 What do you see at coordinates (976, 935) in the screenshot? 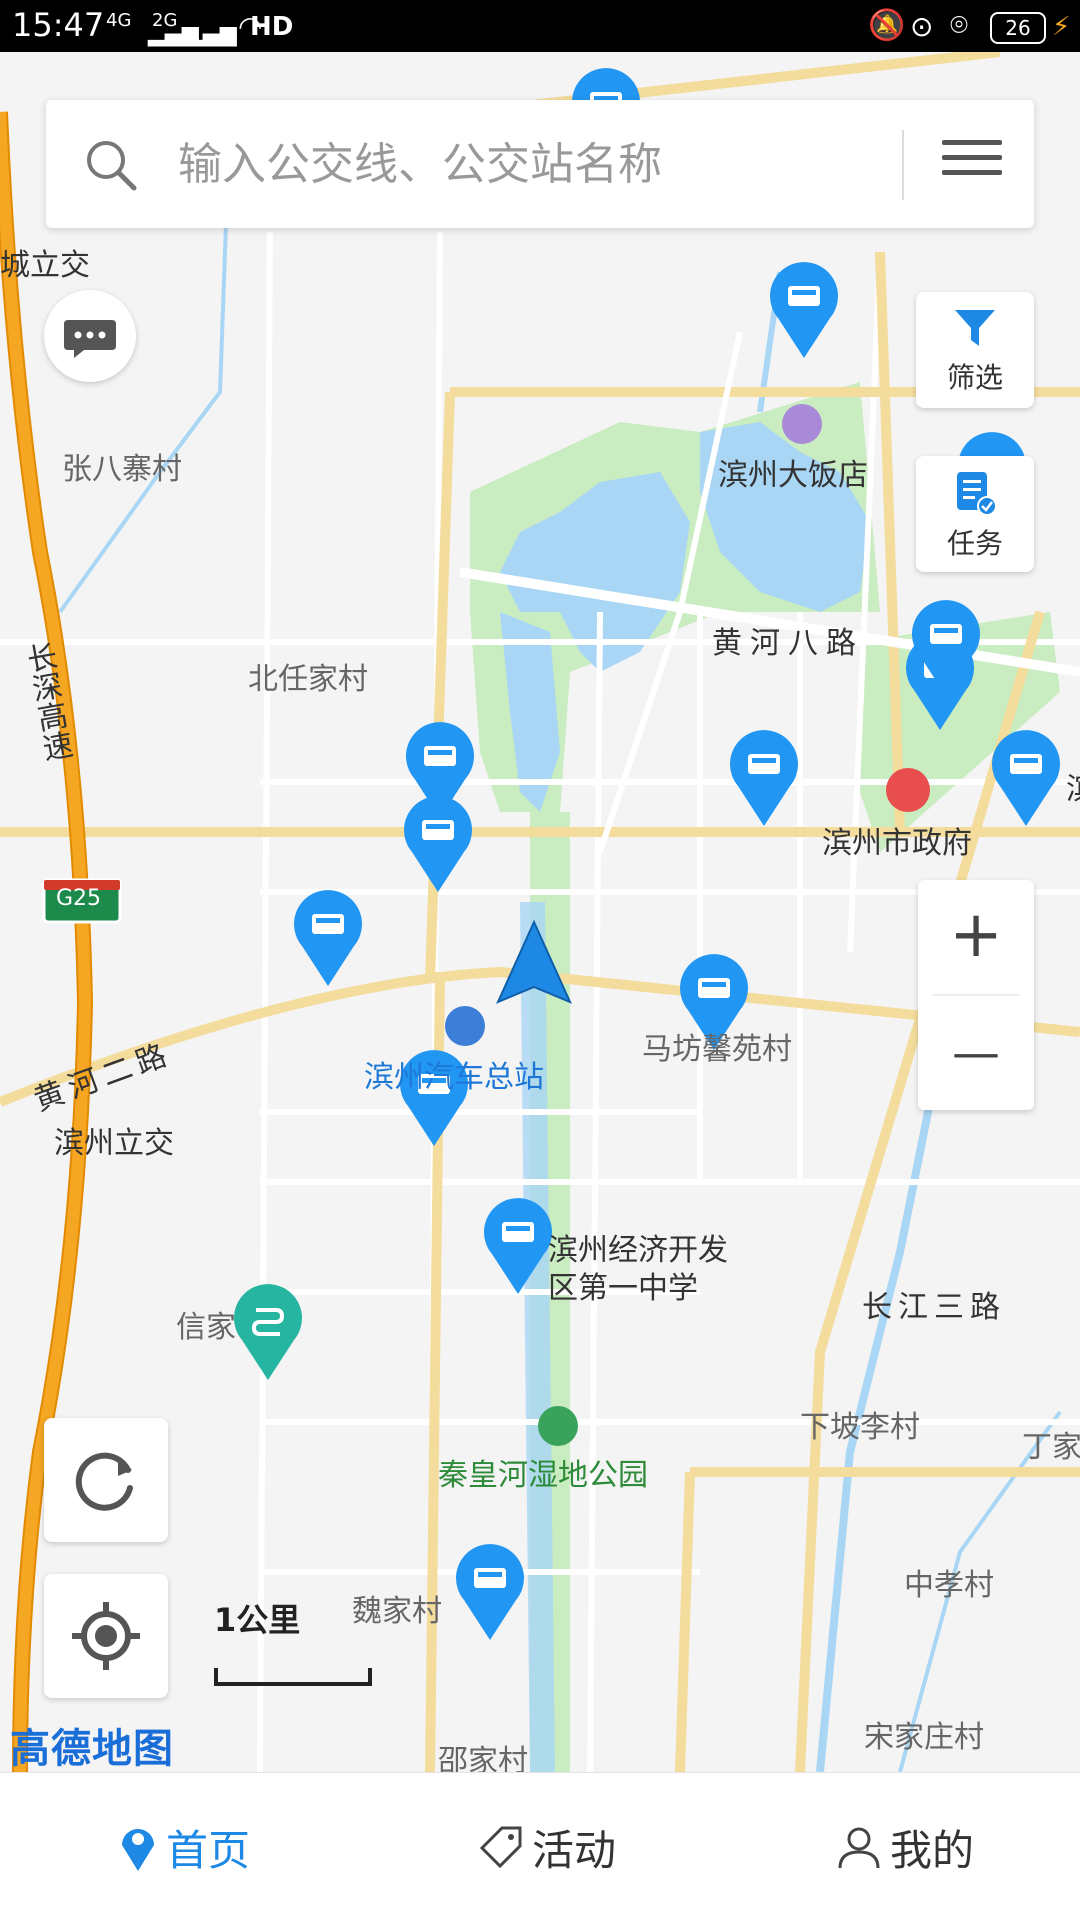
I see `zoom-in-button: +` at bounding box center [976, 935].